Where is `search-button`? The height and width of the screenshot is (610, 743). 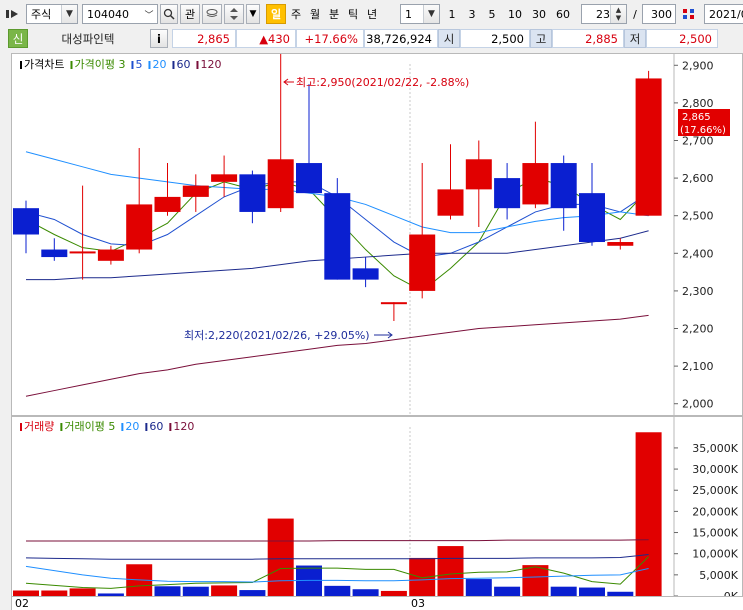 search-button is located at coordinates (169, 14).